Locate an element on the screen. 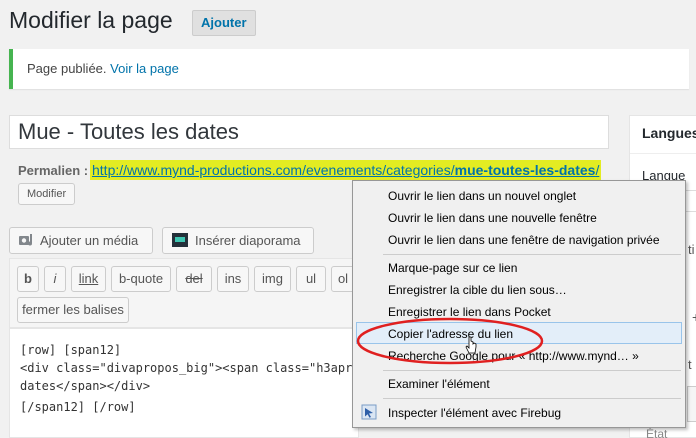  permalink-url-end: / is located at coordinates (597, 170).